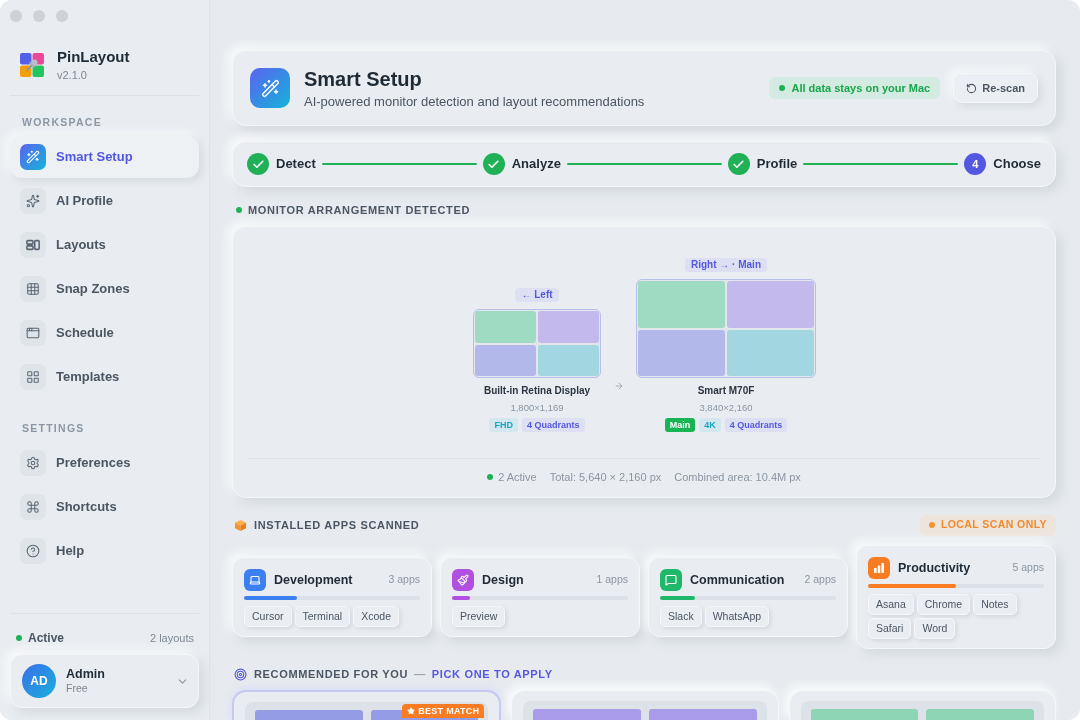 This screenshot has height=720, width=1080. I want to click on display-tag: FHD, so click(503, 425).